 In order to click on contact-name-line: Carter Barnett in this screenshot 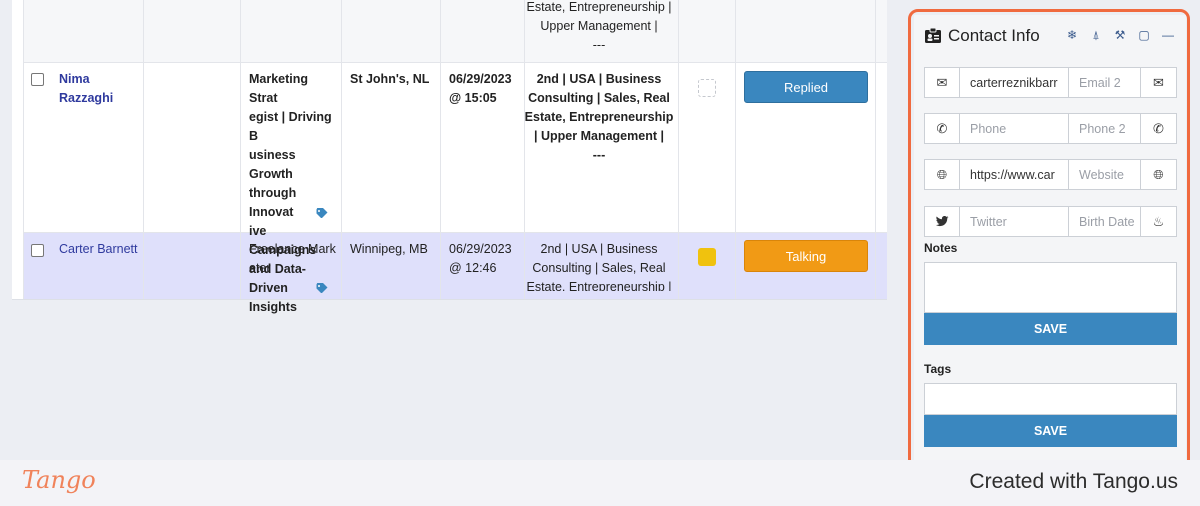, I will do `click(98, 249)`.